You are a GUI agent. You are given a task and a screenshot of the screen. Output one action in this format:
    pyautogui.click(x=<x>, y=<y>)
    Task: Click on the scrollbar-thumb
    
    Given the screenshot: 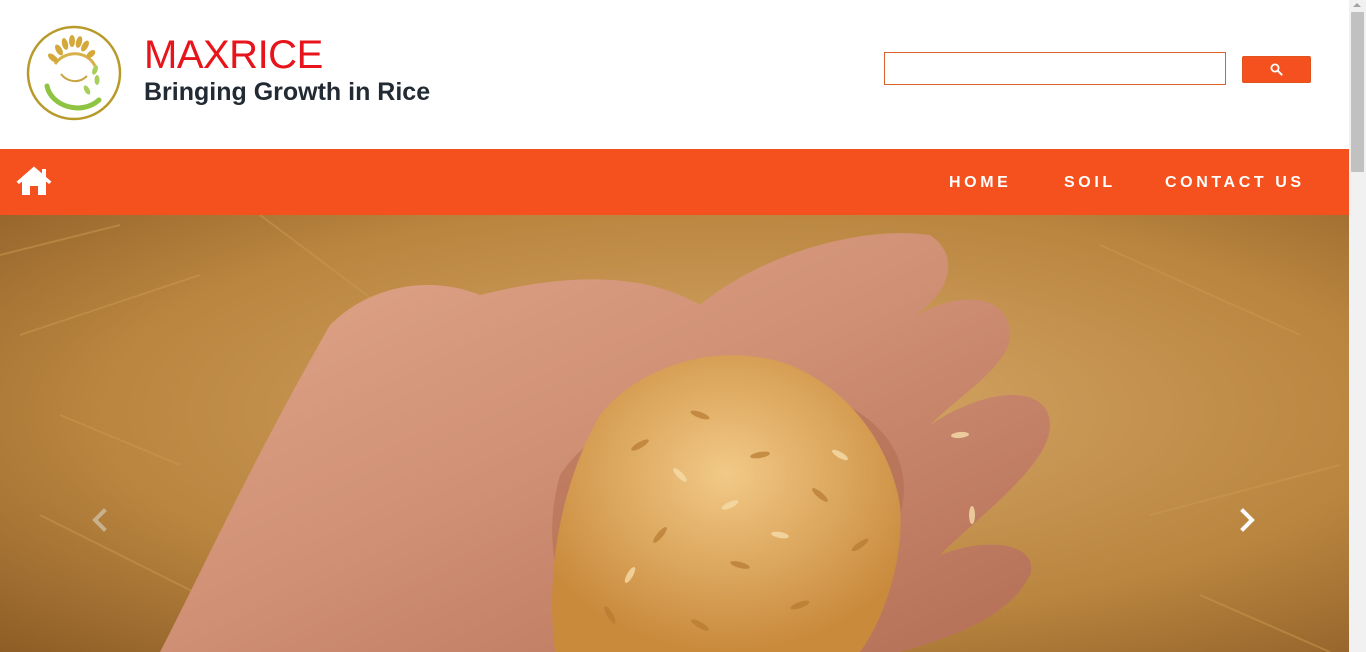 What is the action you would take?
    pyautogui.click(x=1357, y=92)
    